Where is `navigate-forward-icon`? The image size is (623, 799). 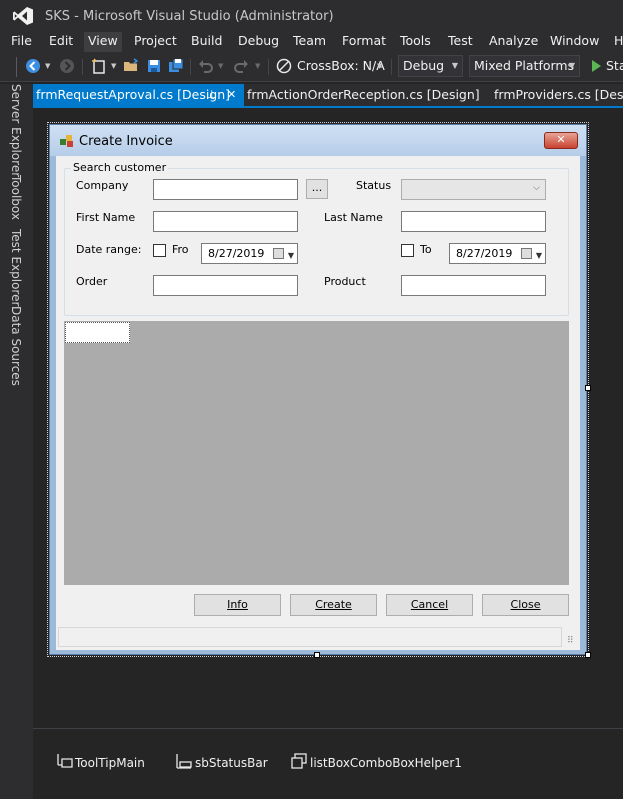
navigate-forward-icon is located at coordinates (67, 66).